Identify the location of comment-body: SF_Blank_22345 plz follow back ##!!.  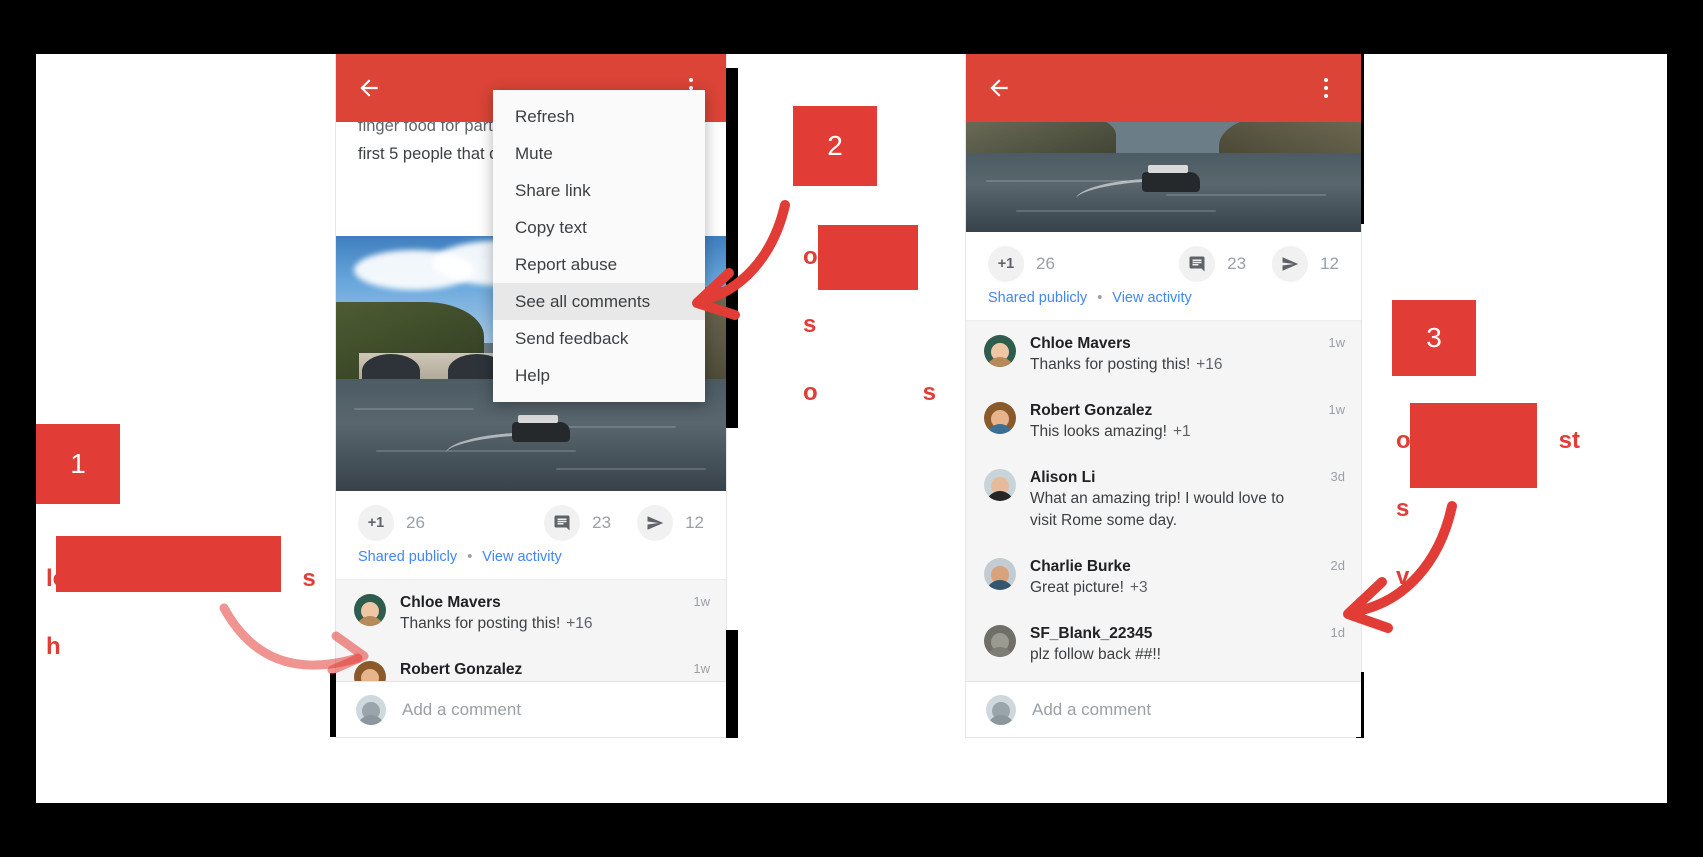
(1181, 644).